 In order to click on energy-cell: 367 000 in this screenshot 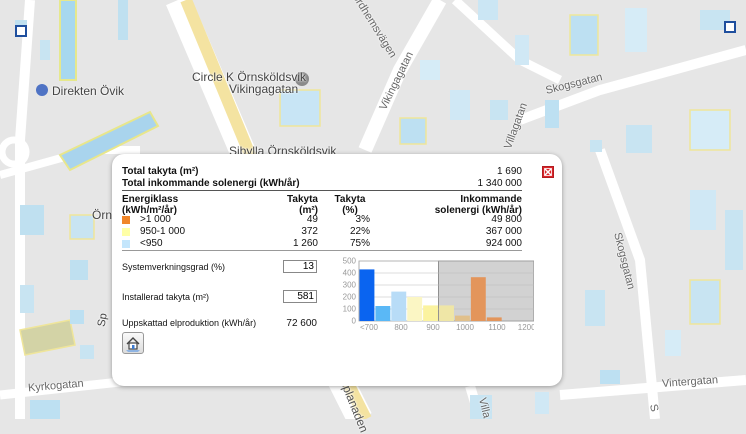, I will do `click(503, 231)`.